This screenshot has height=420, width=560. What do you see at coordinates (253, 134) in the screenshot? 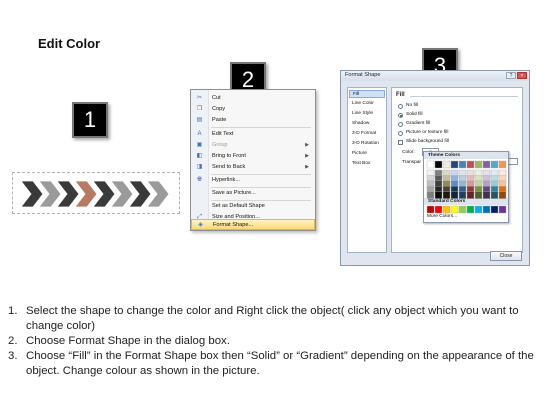
I see `menu-item-edit-text: A Edit Text` at bounding box center [253, 134].